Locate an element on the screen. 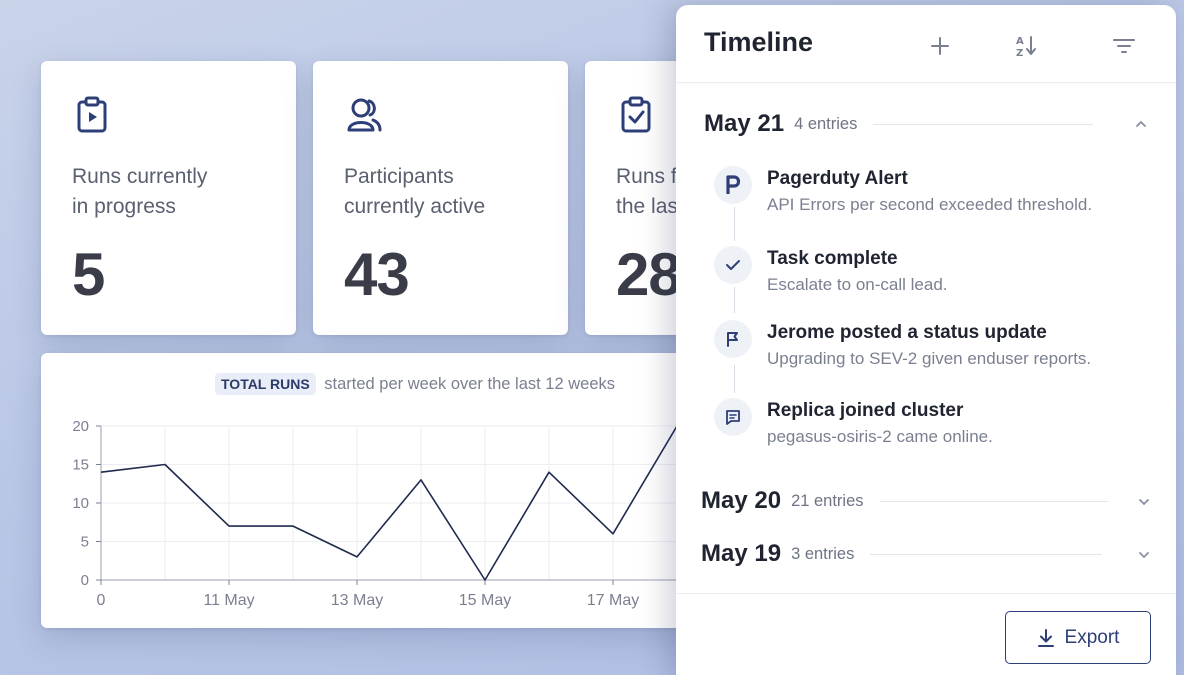  x-tick-label: 0 is located at coordinates (101, 600).